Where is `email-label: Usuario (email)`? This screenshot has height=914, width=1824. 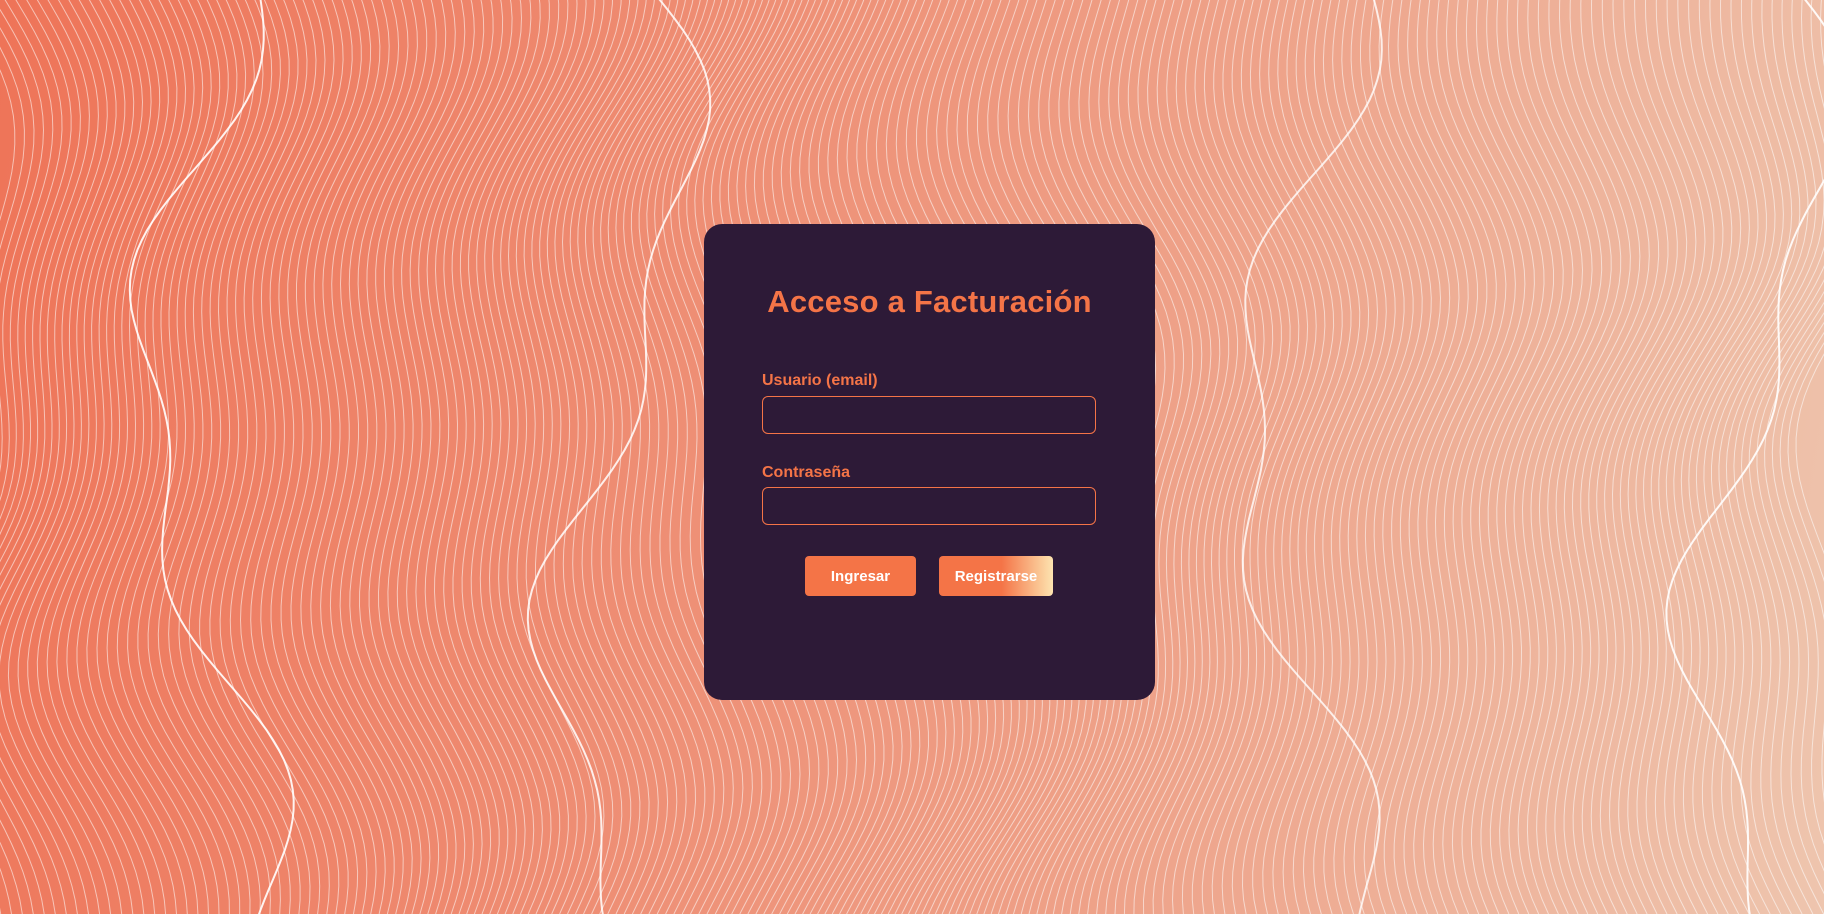
email-label: Usuario (email) is located at coordinates (820, 380).